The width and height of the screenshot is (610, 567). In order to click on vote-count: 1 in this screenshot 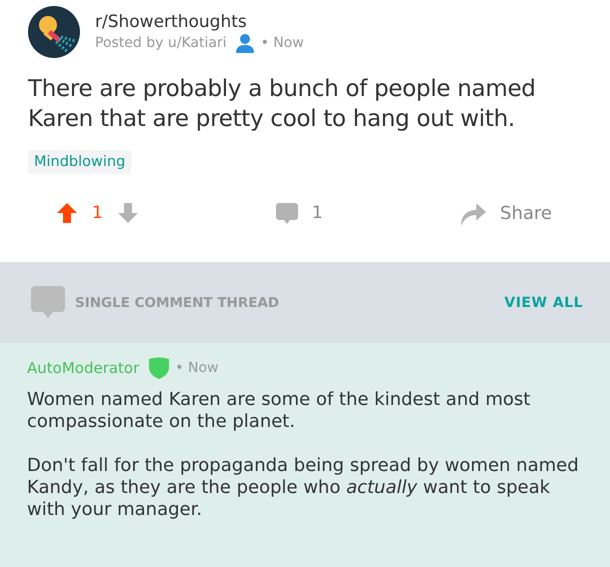, I will do `click(97, 213)`.